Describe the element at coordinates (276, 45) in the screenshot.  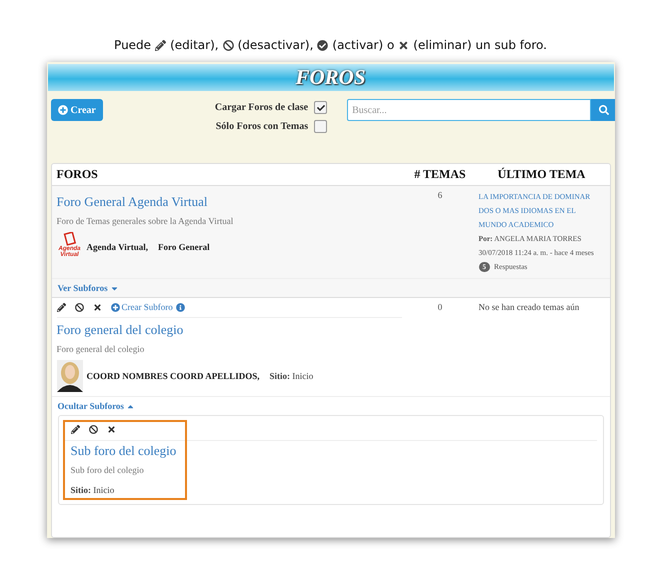
I see `caption-text: (desactivar),` at that location.